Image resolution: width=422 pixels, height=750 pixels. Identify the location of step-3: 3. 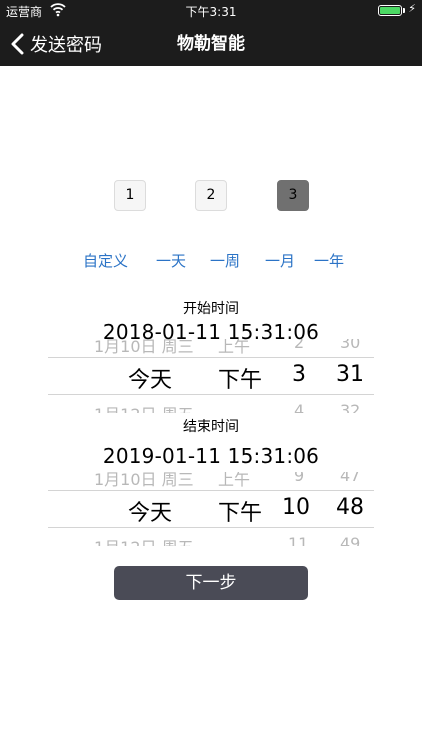
(293, 195).